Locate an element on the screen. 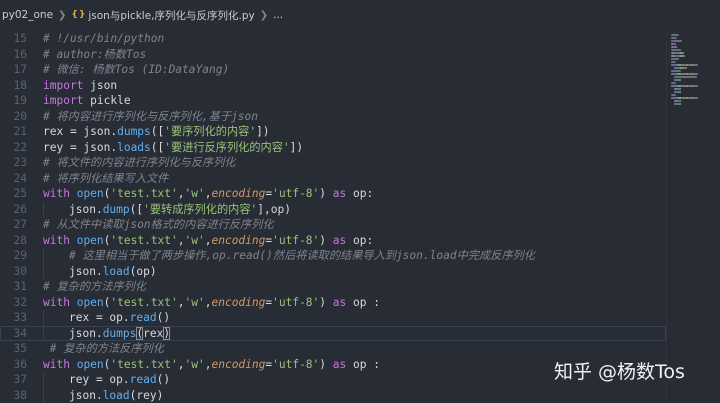  code-line: 30json.load(op) is located at coordinates (333, 272).